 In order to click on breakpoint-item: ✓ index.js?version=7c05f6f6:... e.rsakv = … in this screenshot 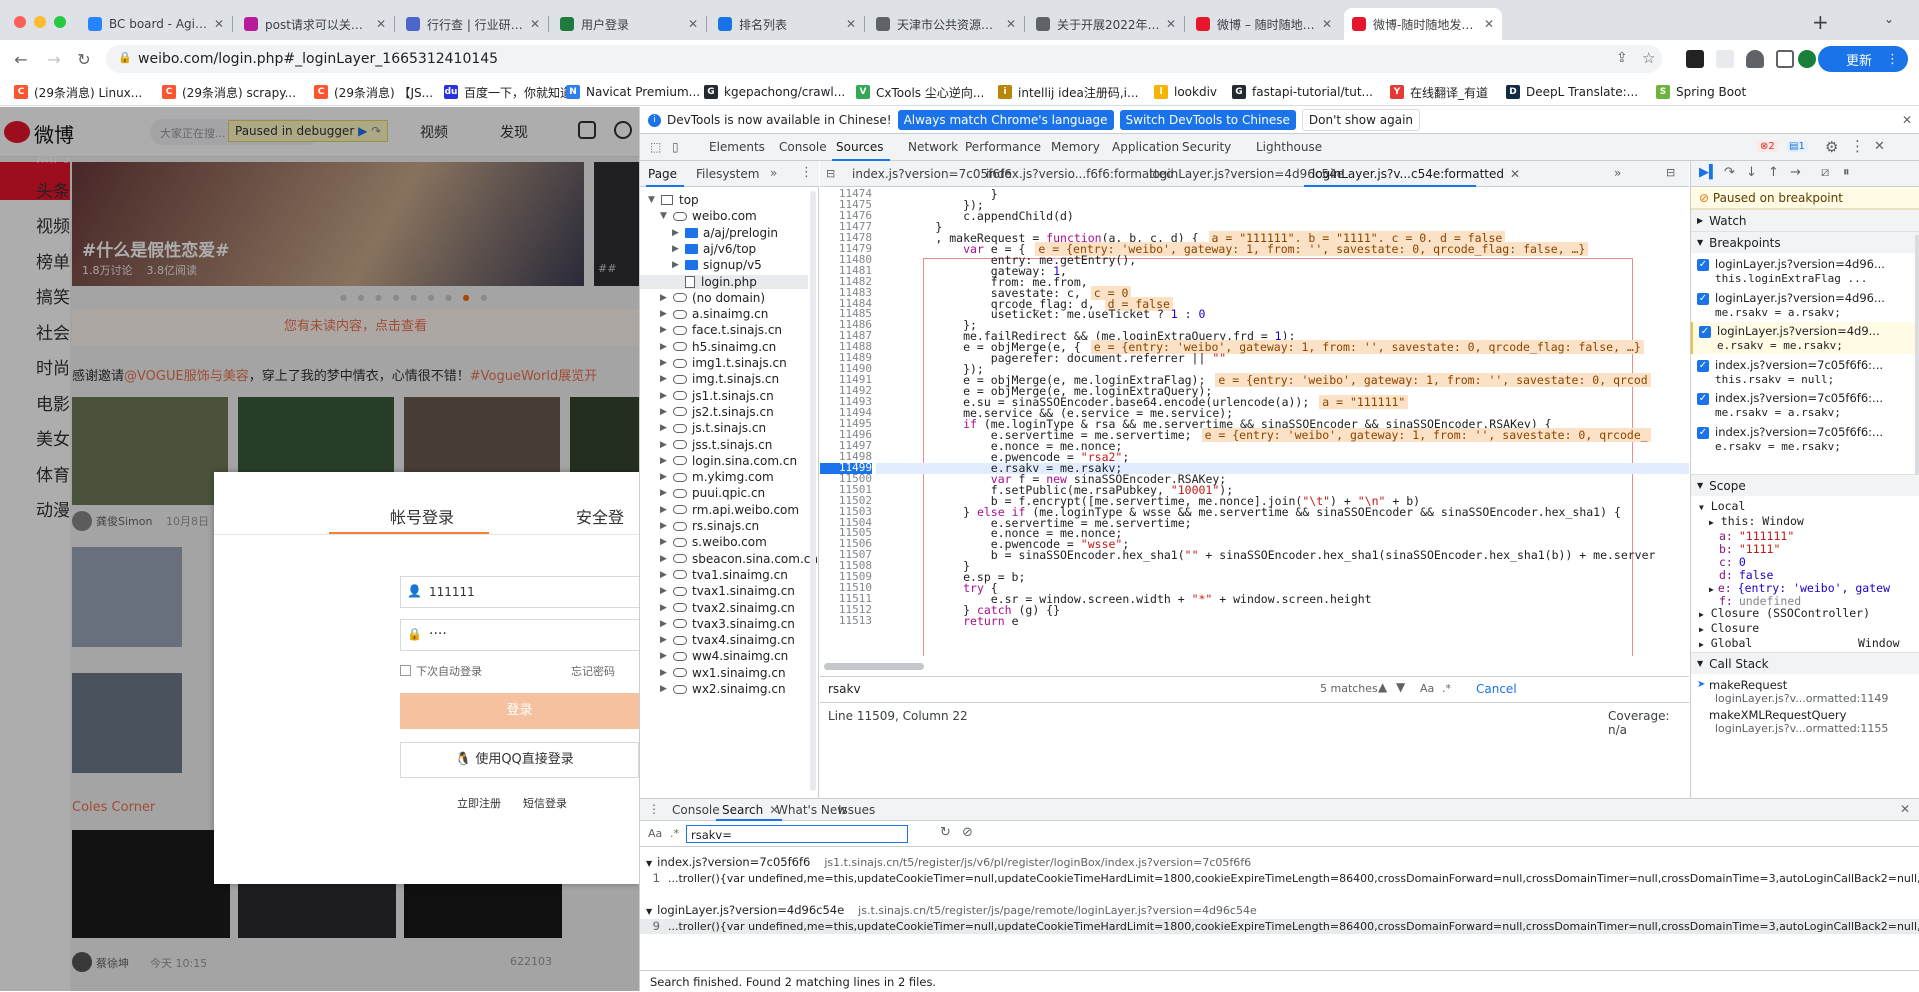, I will do `click(1805, 439)`.